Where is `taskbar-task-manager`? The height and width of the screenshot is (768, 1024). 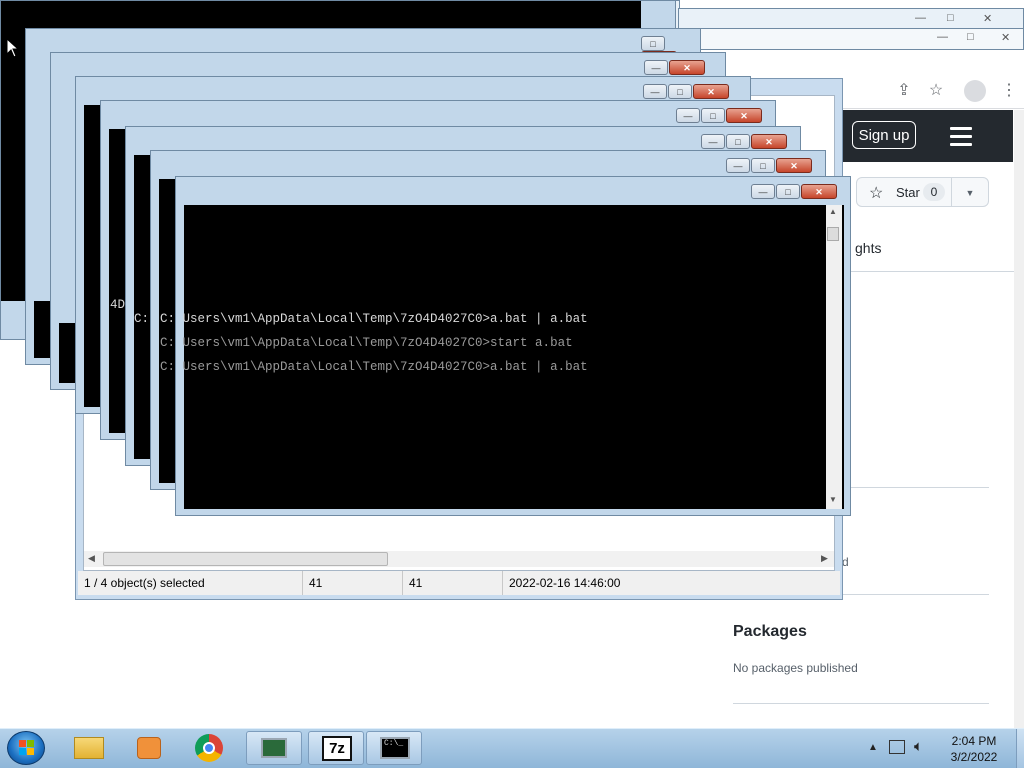 taskbar-task-manager is located at coordinates (274, 748).